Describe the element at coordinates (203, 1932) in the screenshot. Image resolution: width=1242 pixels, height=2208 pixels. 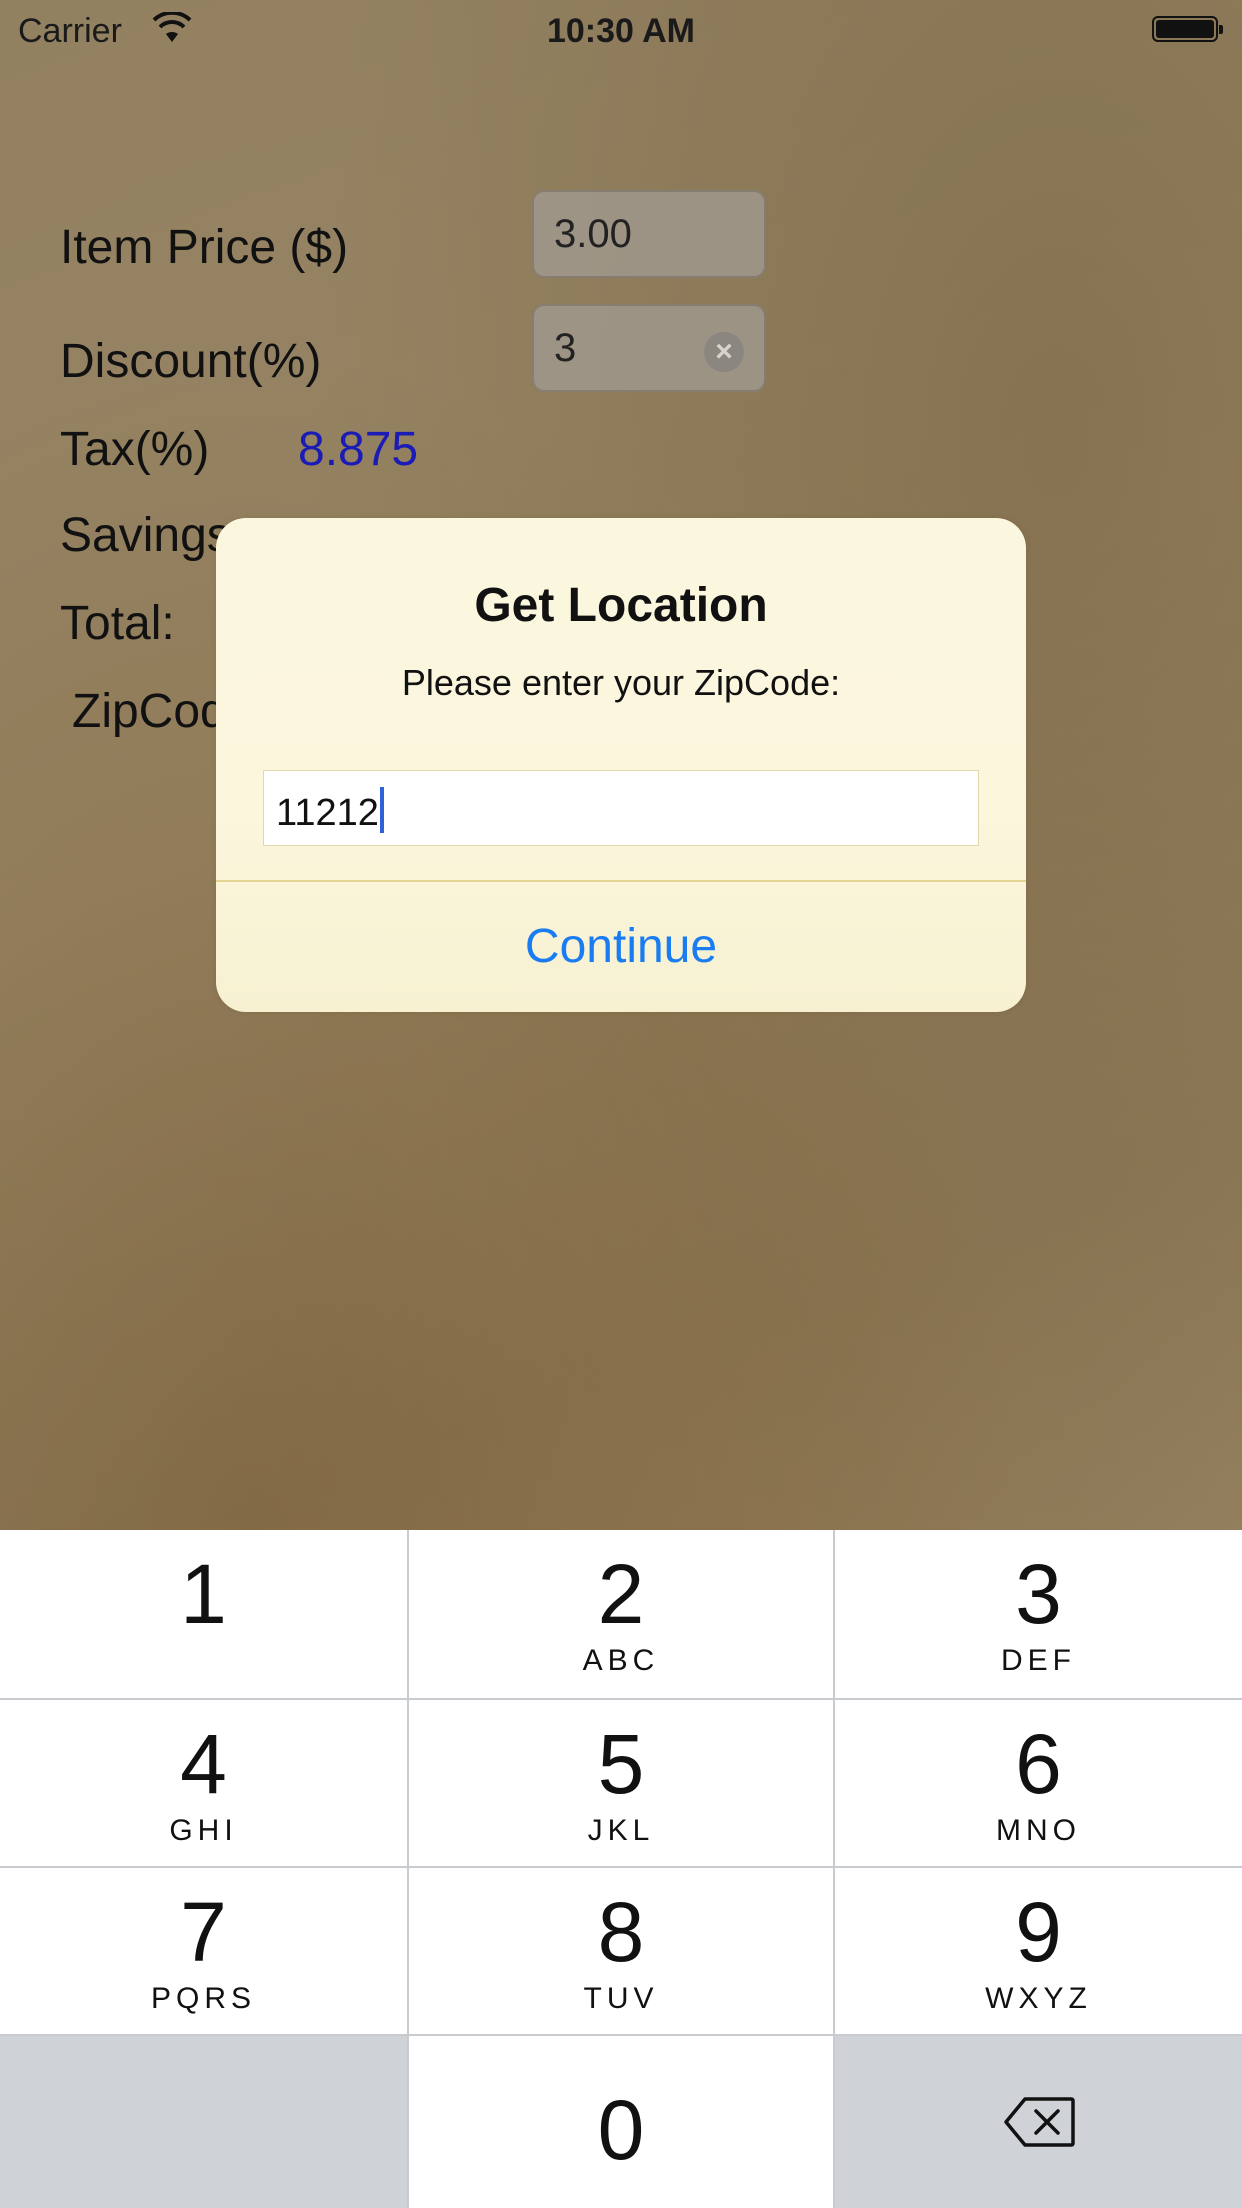
I see `key-digit: 7` at that location.